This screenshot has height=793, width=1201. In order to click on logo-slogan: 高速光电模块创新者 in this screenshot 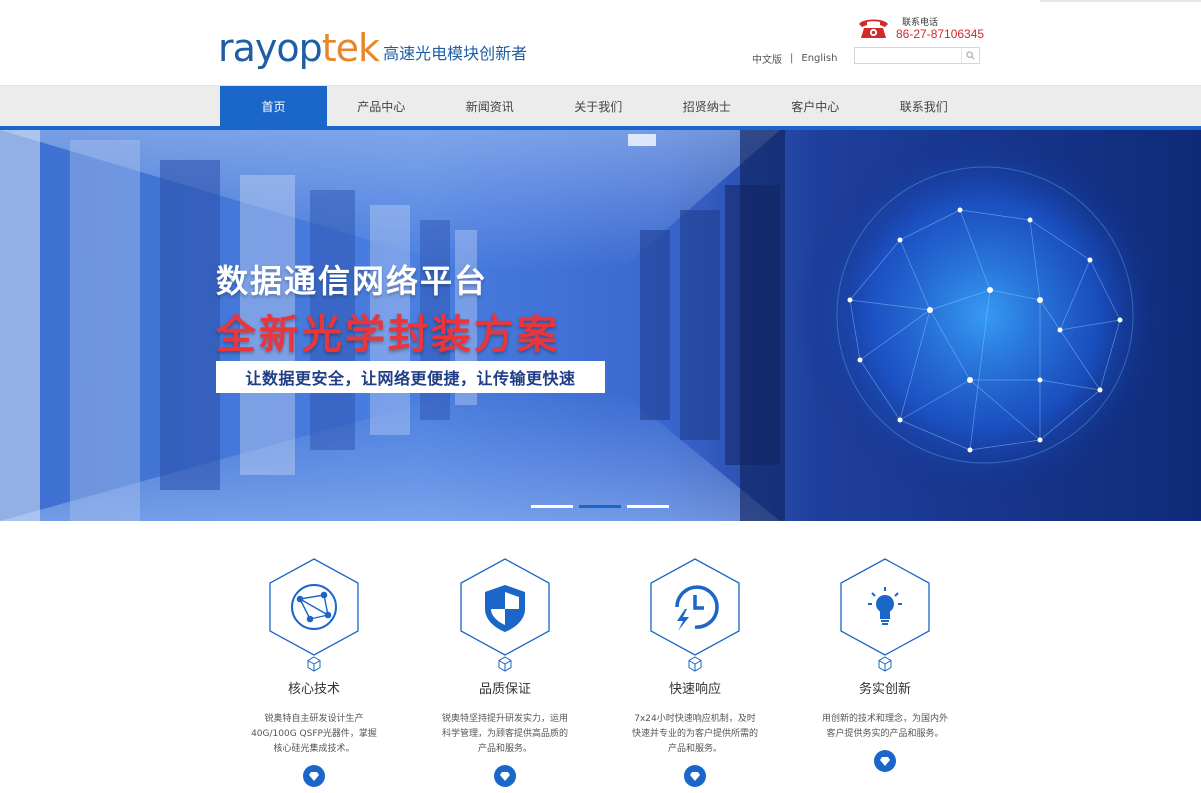, I will do `click(455, 53)`.